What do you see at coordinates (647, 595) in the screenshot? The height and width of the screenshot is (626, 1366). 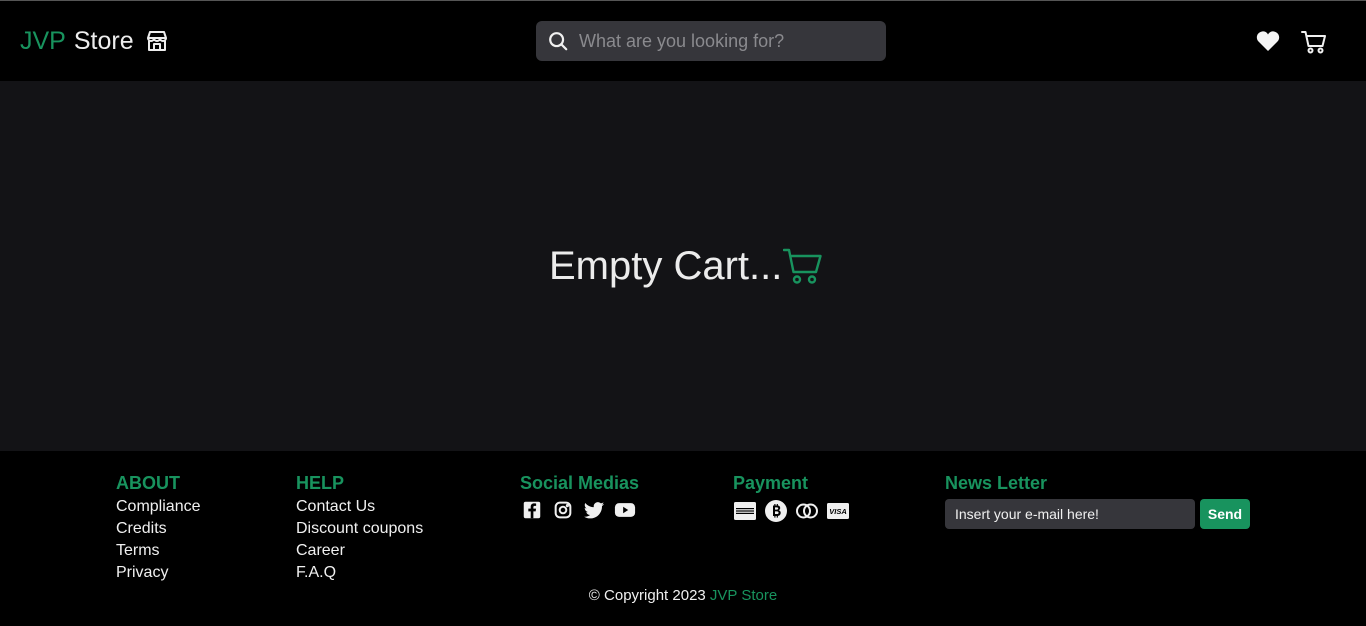 I see `copyright-prefix: © Copyright 2023` at bounding box center [647, 595].